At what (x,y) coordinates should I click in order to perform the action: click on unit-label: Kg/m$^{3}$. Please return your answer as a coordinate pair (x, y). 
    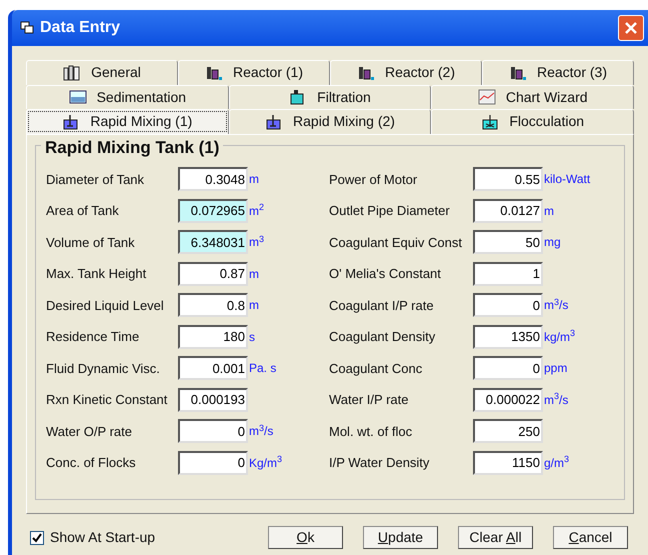
    Looking at the image, I should click on (265, 463).